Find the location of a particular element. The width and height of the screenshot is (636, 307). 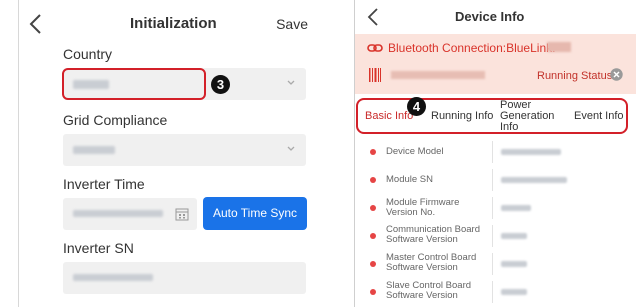

inverter-sn-field is located at coordinates (184, 278).